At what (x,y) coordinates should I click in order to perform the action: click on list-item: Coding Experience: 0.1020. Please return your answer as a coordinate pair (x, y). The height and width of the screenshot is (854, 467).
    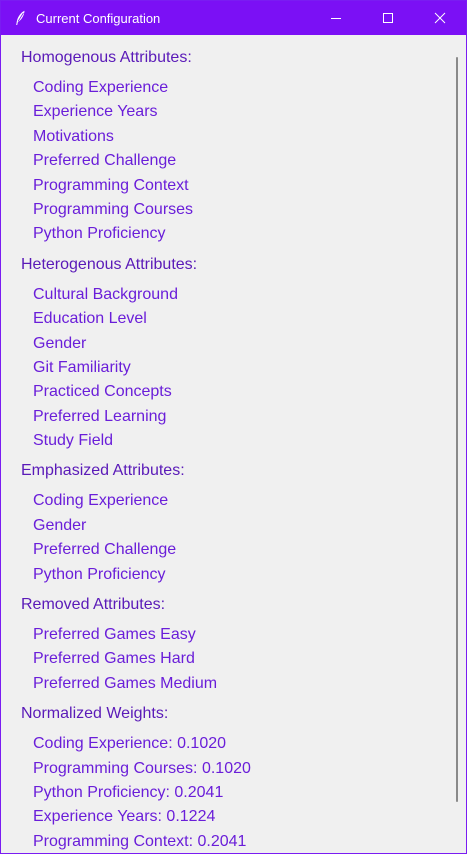
    Looking at the image, I should click on (130, 744).